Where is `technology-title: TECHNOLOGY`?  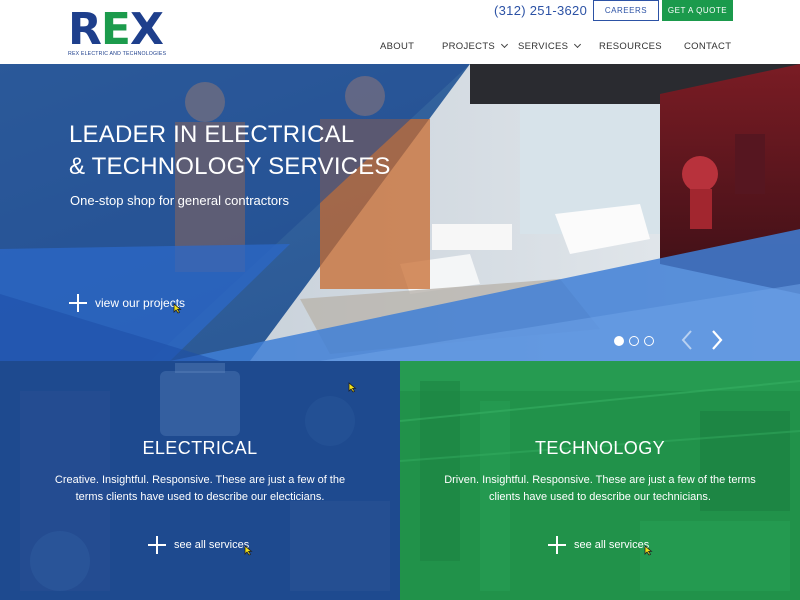 technology-title: TECHNOLOGY is located at coordinates (600, 448).